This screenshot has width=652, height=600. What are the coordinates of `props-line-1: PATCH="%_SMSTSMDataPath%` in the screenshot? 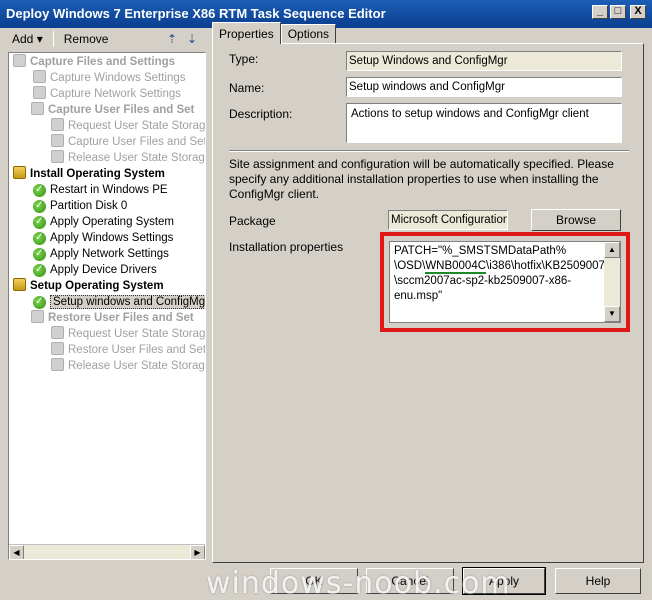 It's located at (480, 251).